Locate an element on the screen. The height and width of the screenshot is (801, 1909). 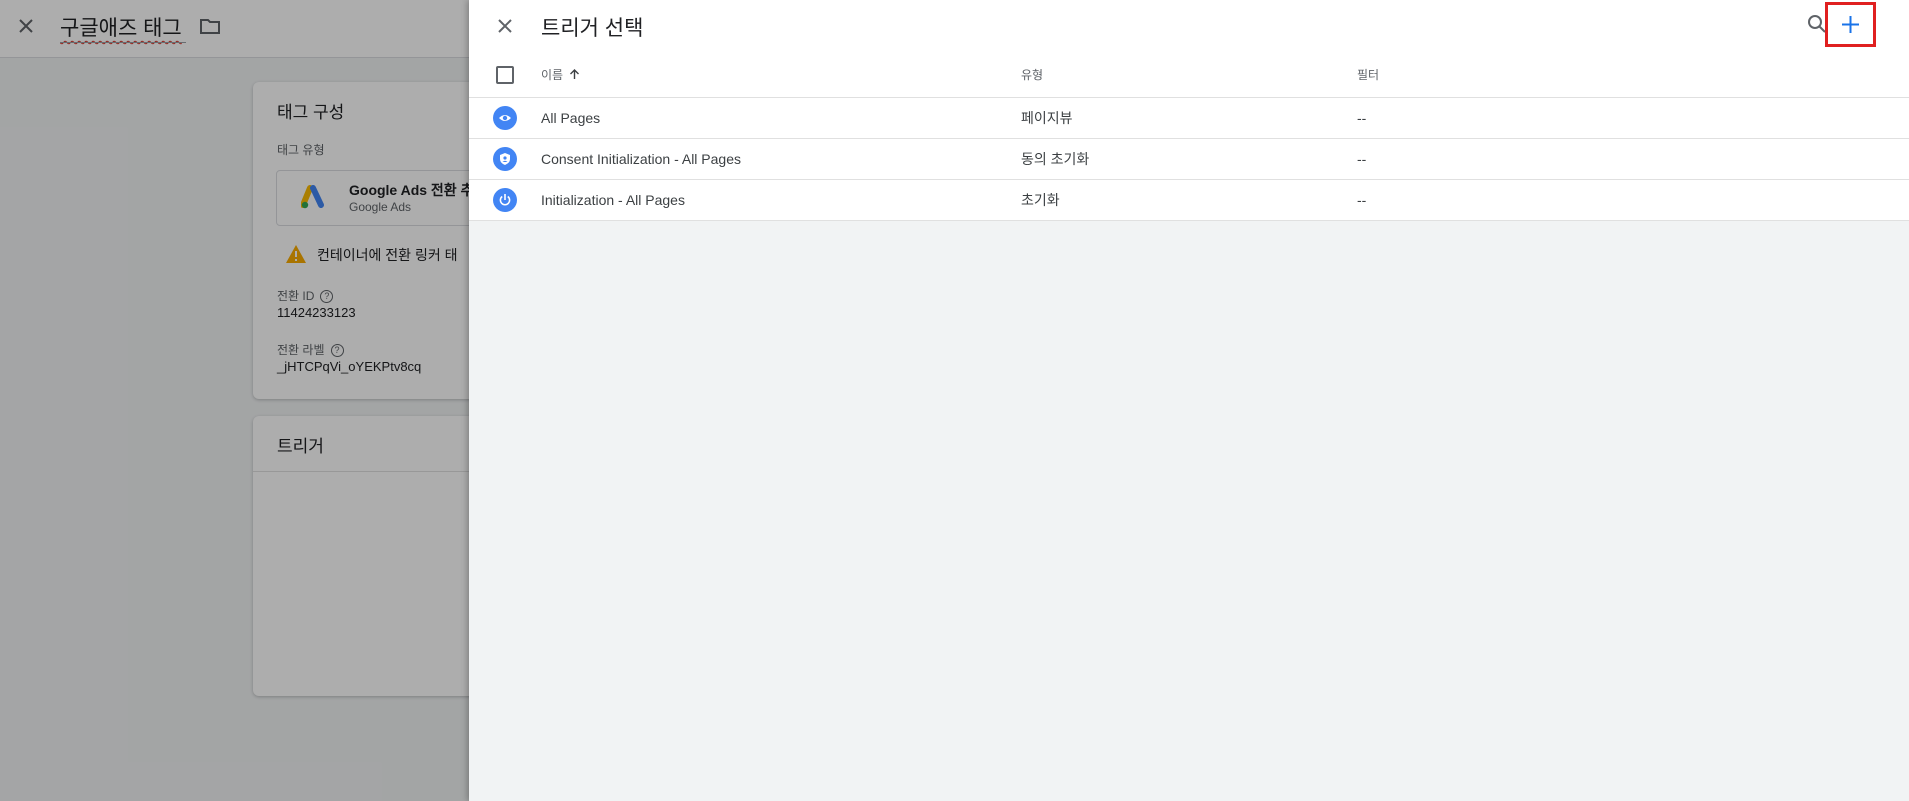
select-all-checkbox is located at coordinates (505, 74).